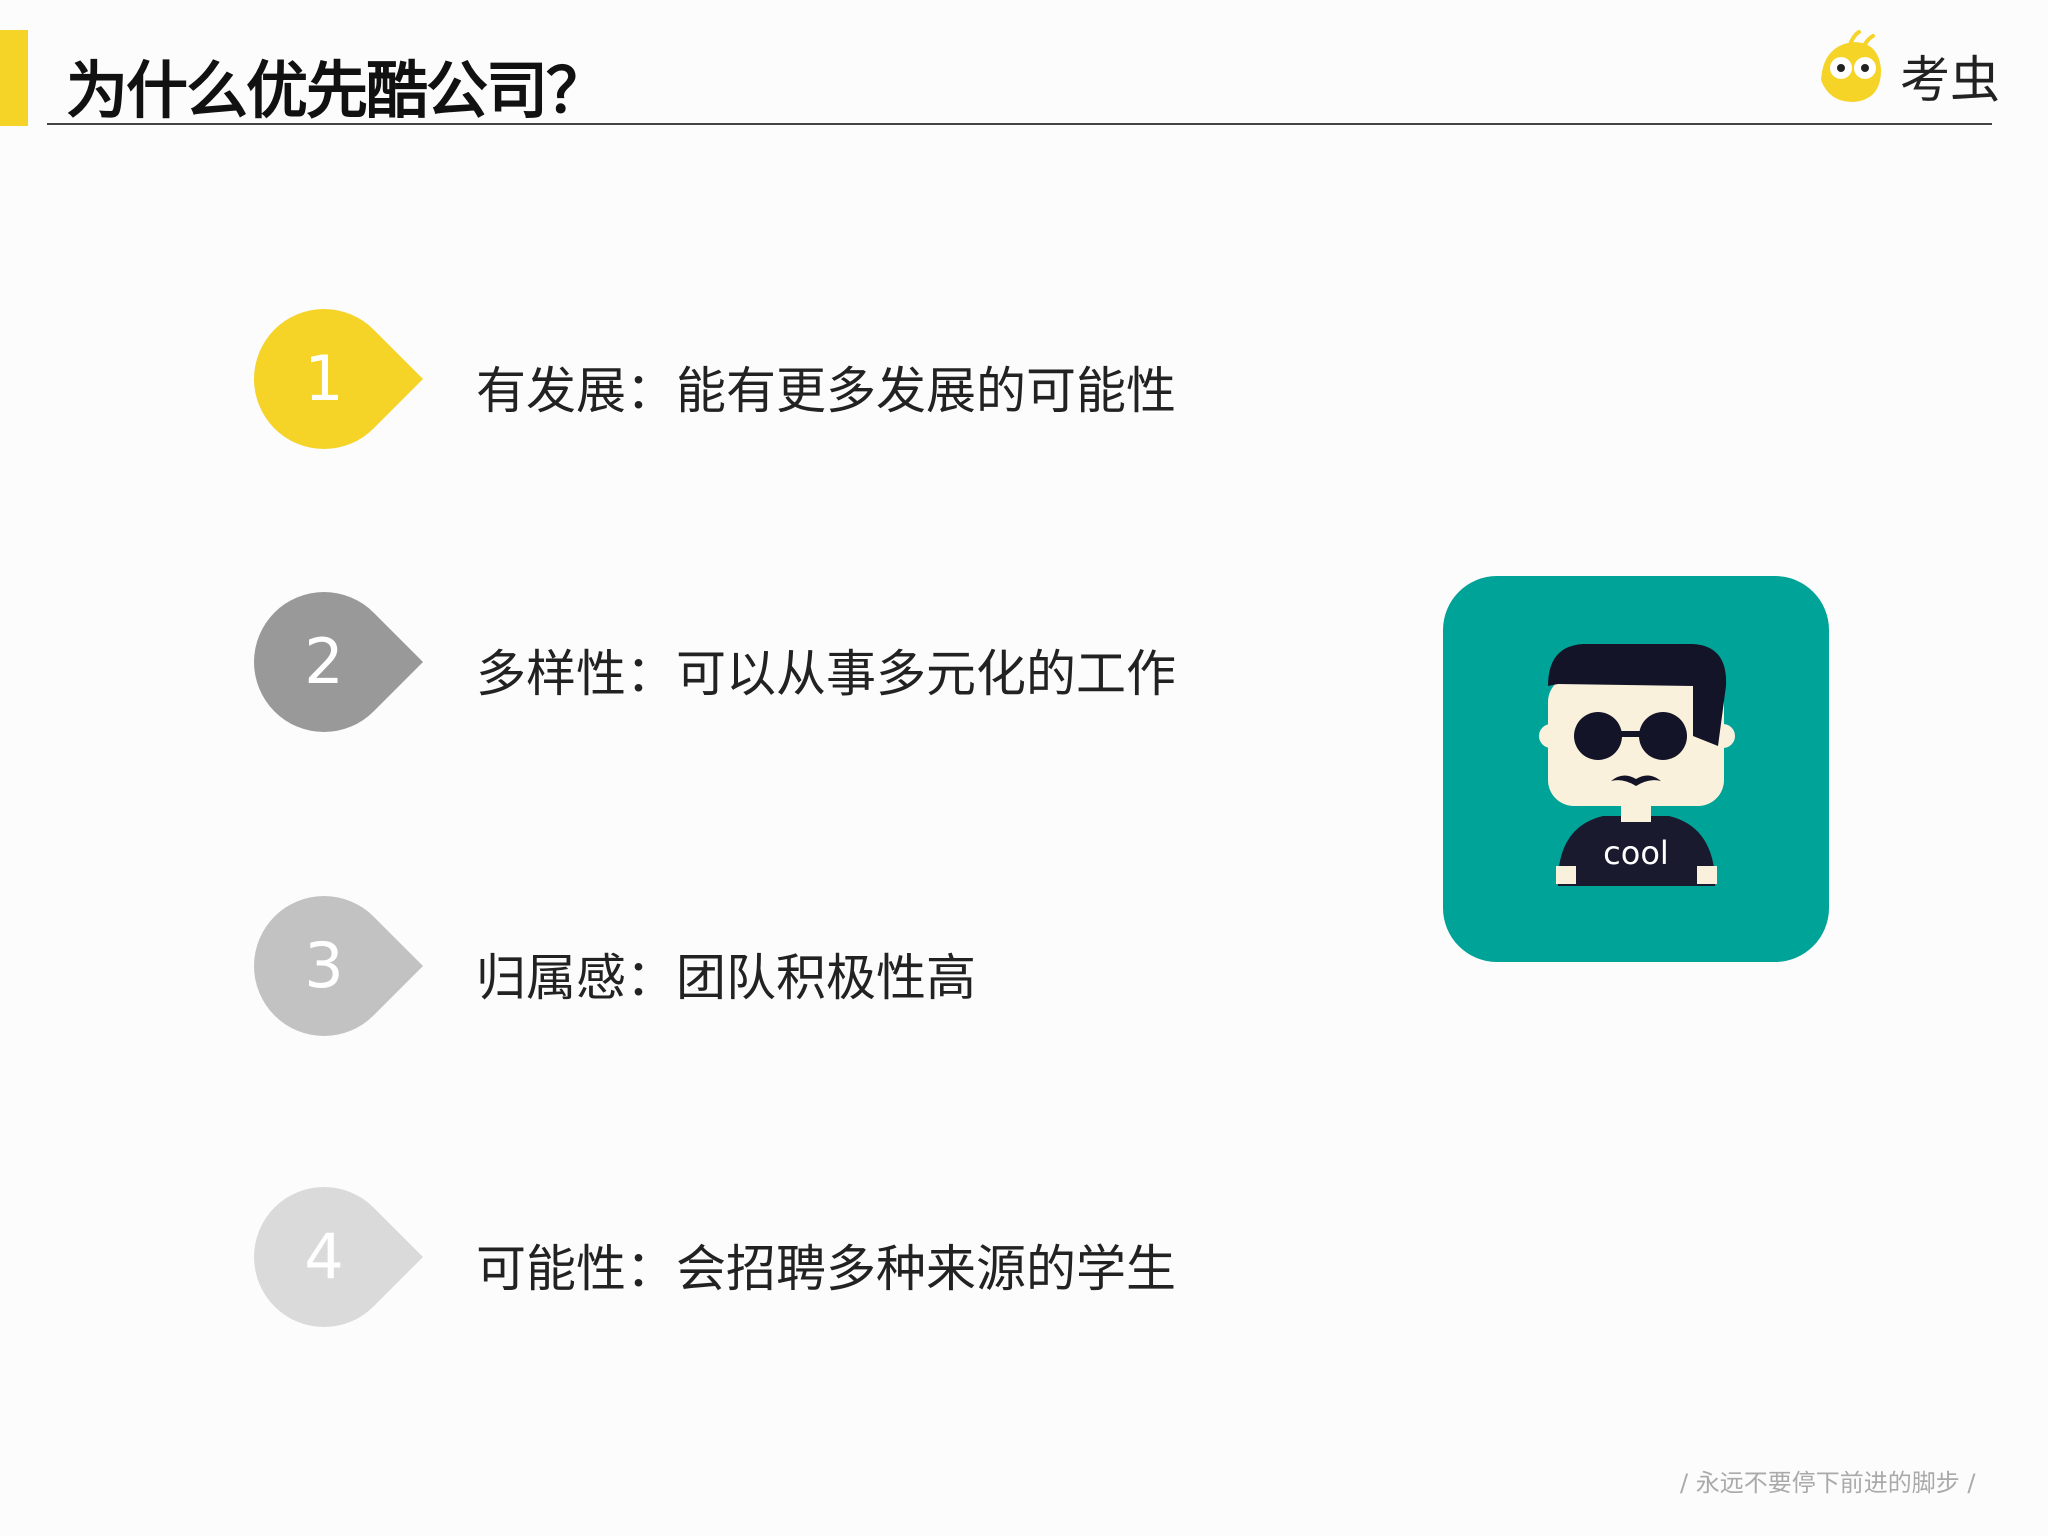 The width and height of the screenshot is (2048, 1536). Describe the element at coordinates (1636, 853) in the screenshot. I see `shirt-text: cool` at that location.